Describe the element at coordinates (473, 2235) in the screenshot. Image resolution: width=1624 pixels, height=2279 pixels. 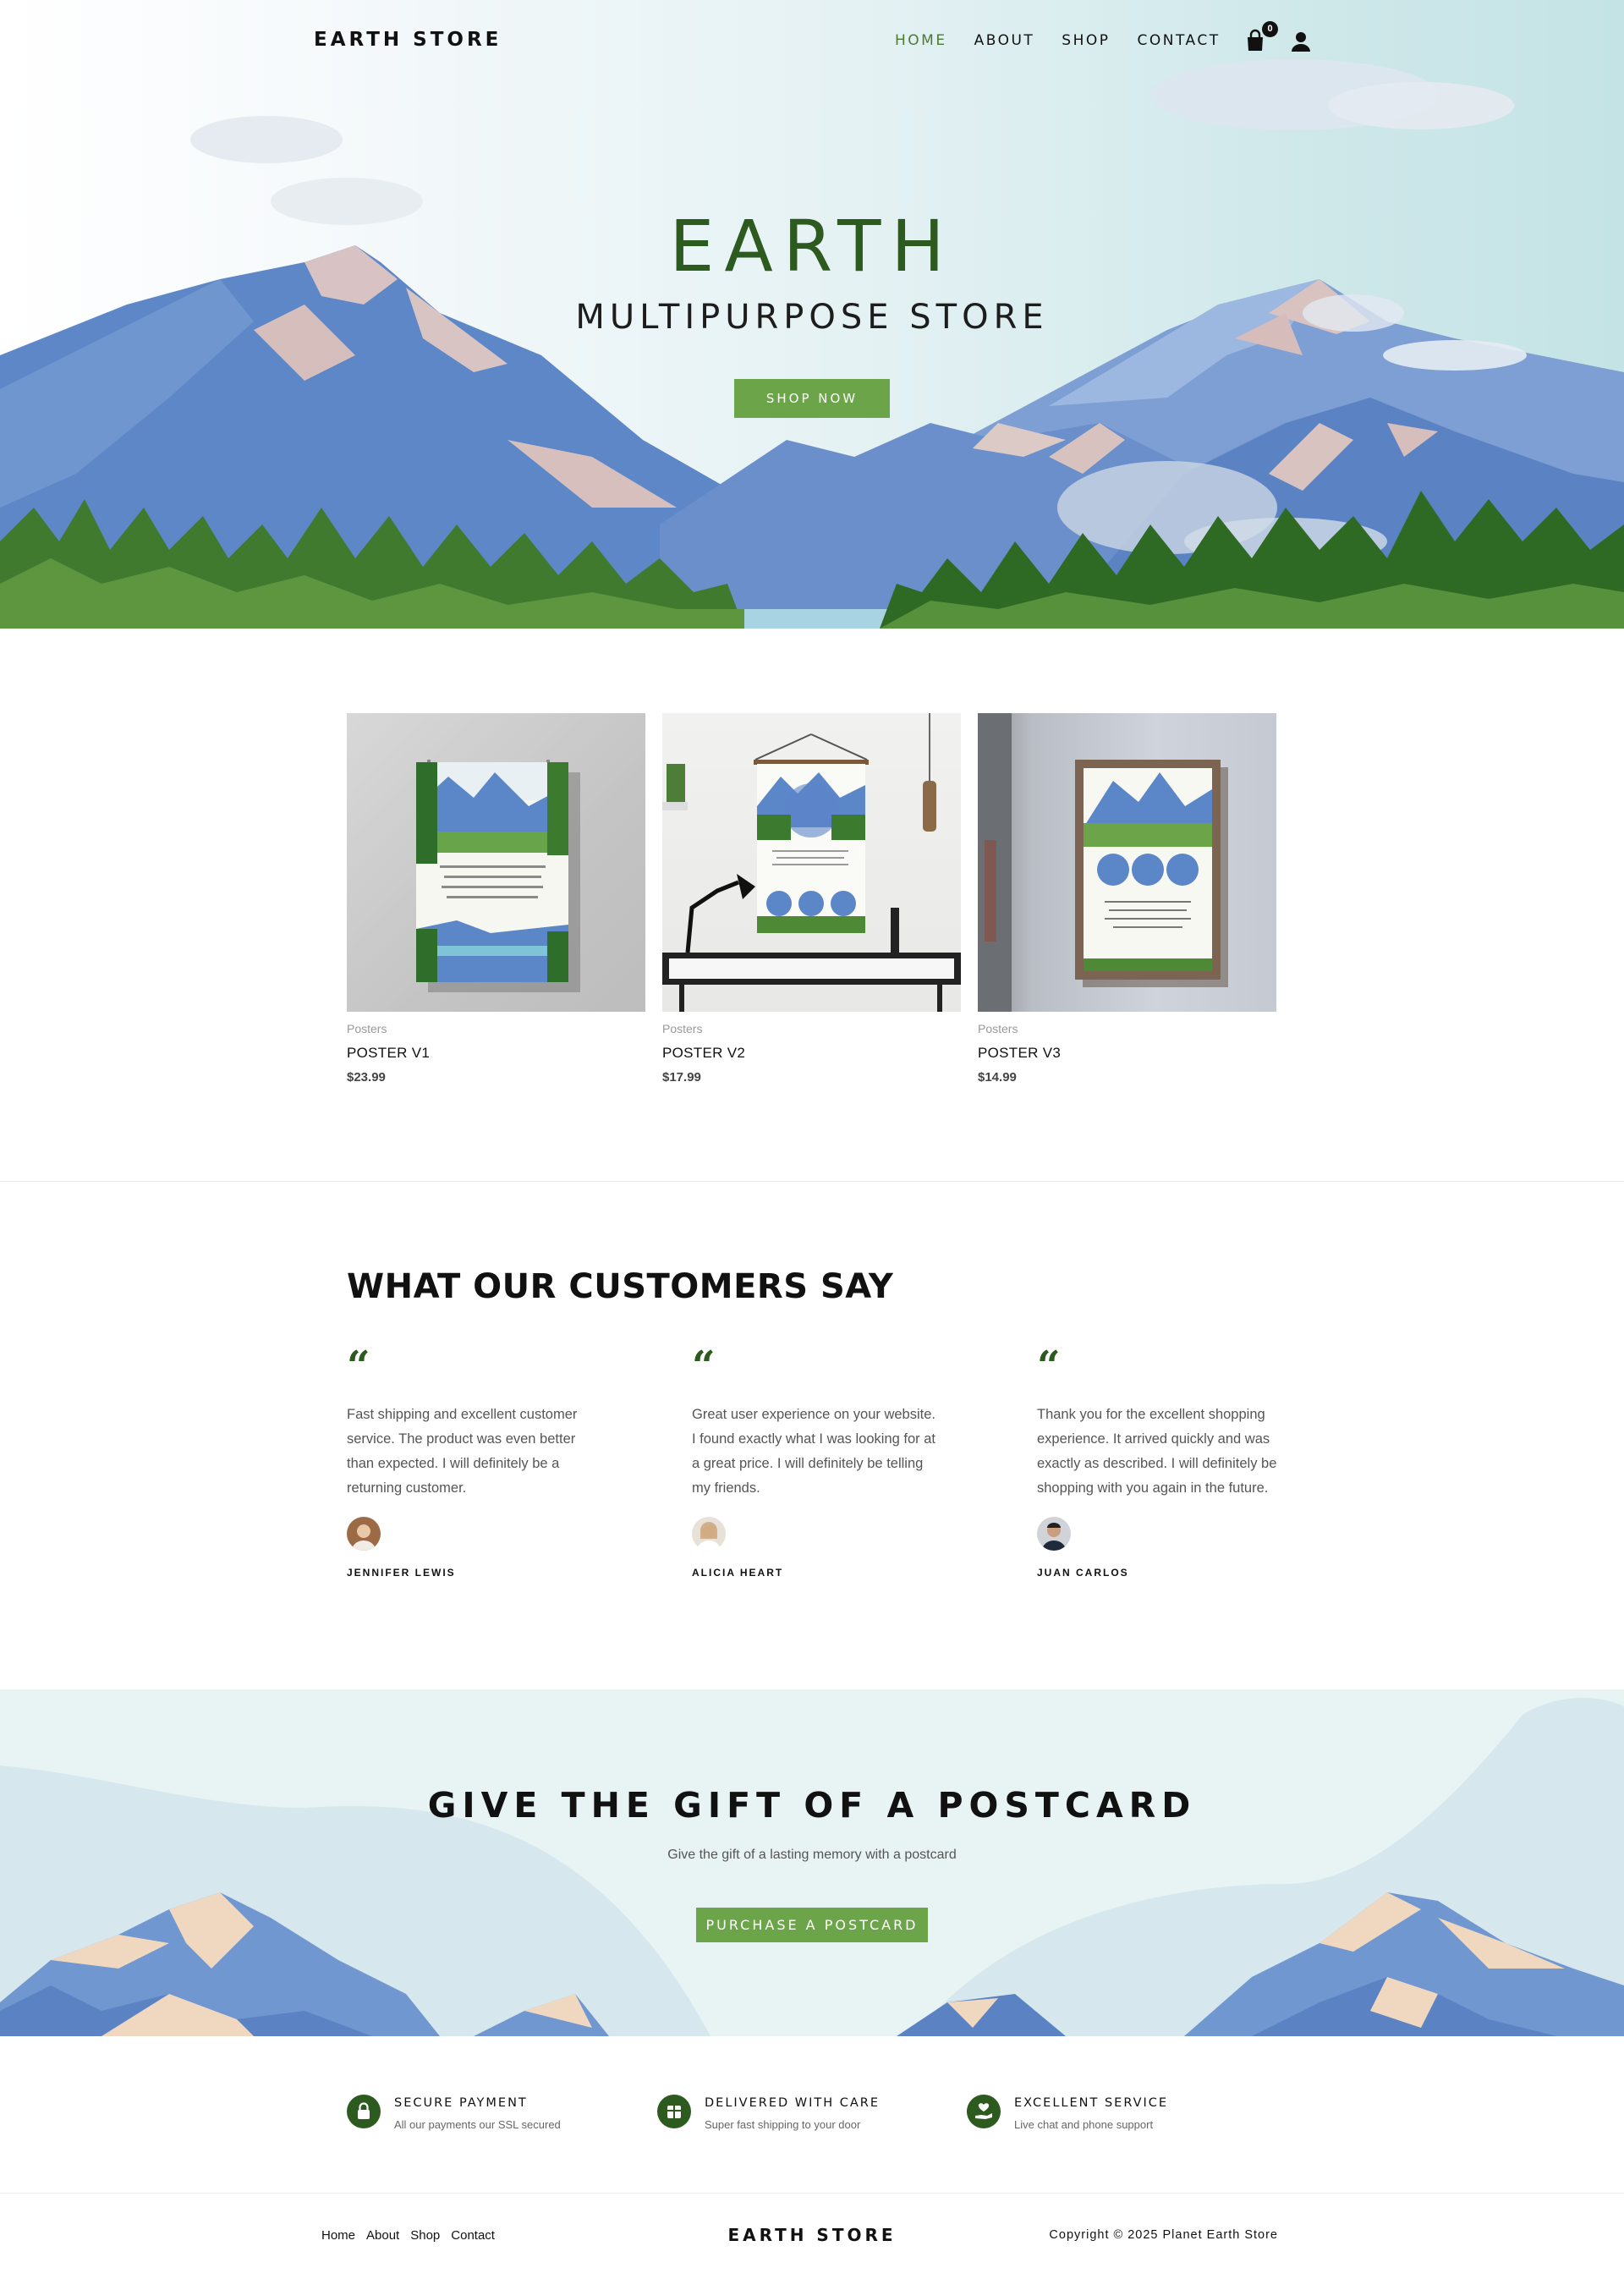
I see `footer-link-contact: Contact` at that location.